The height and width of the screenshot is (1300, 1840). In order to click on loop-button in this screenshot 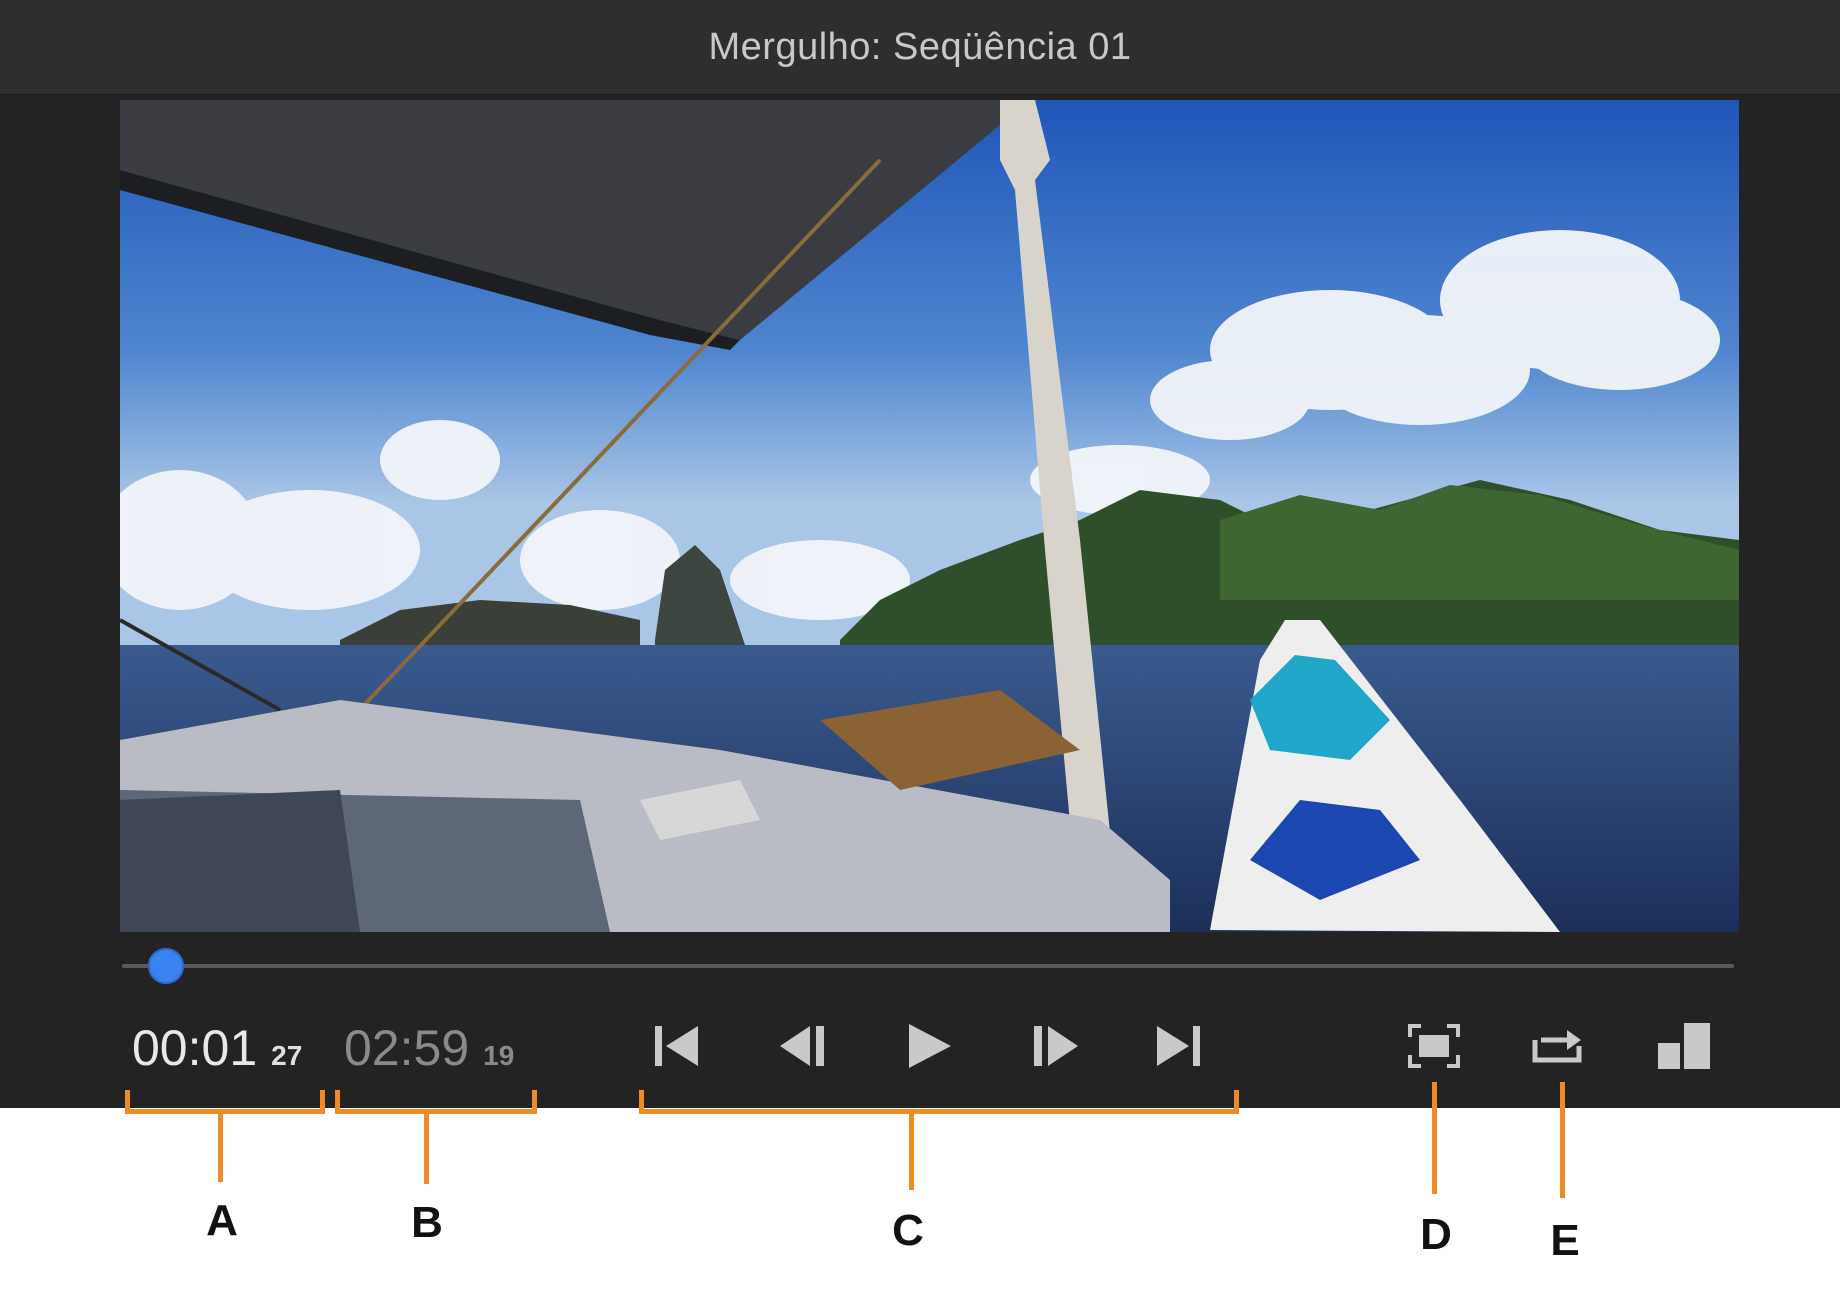, I will do `click(1558, 1046)`.